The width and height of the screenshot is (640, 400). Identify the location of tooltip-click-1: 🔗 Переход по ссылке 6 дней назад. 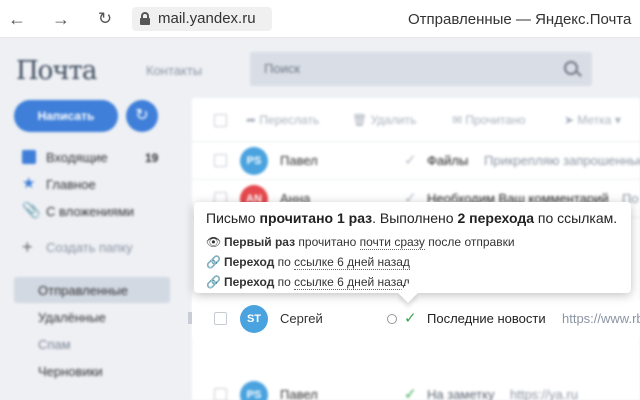
(412, 262).